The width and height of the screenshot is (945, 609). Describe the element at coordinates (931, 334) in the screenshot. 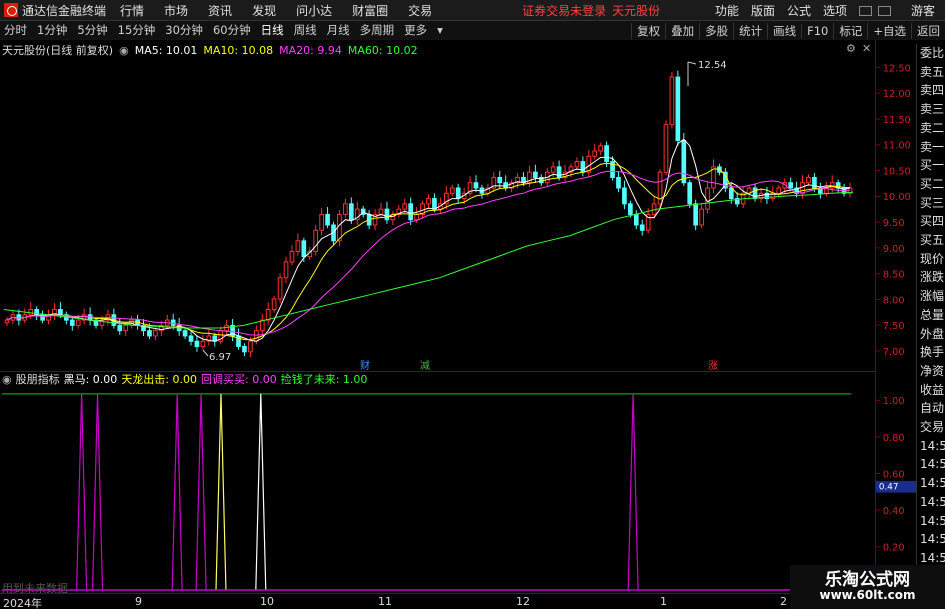

I see `side-item: 外盘` at that location.